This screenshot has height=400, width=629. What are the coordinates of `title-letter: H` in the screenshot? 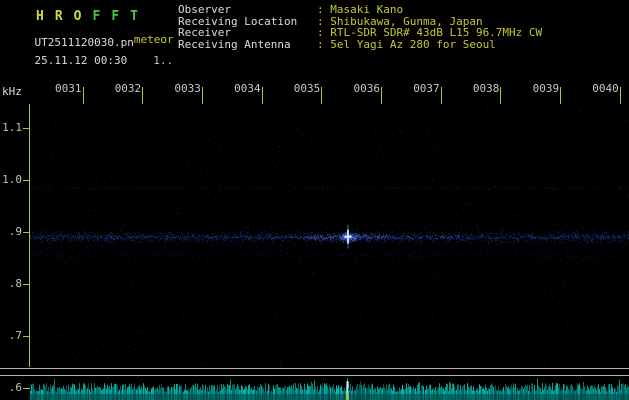 It's located at (40, 16).